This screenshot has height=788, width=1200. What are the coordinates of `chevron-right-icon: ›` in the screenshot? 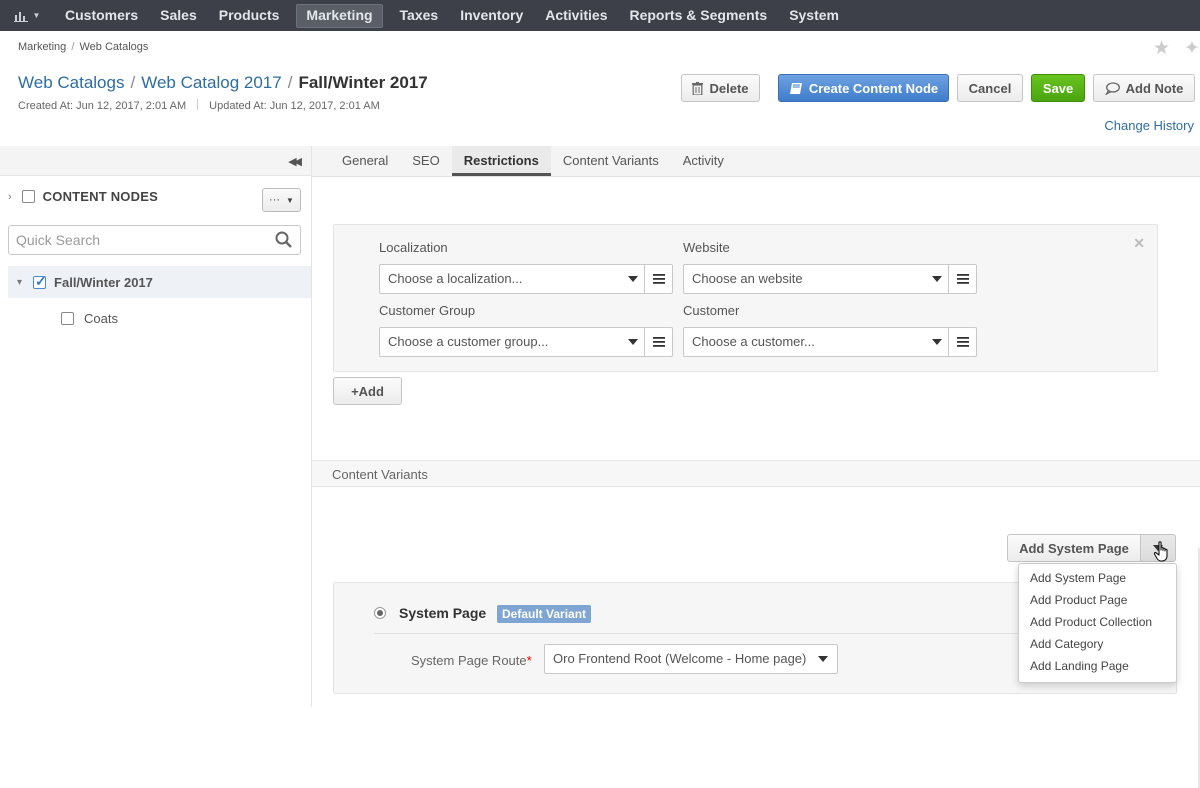 It's located at (10, 197).